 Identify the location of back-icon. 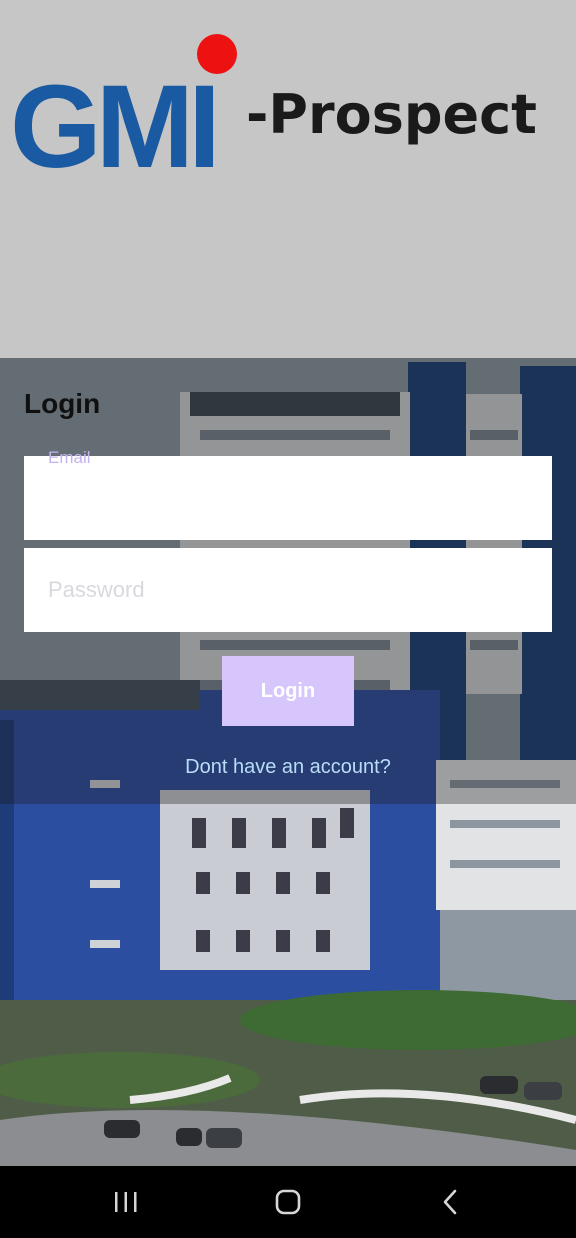
(450, 1202).